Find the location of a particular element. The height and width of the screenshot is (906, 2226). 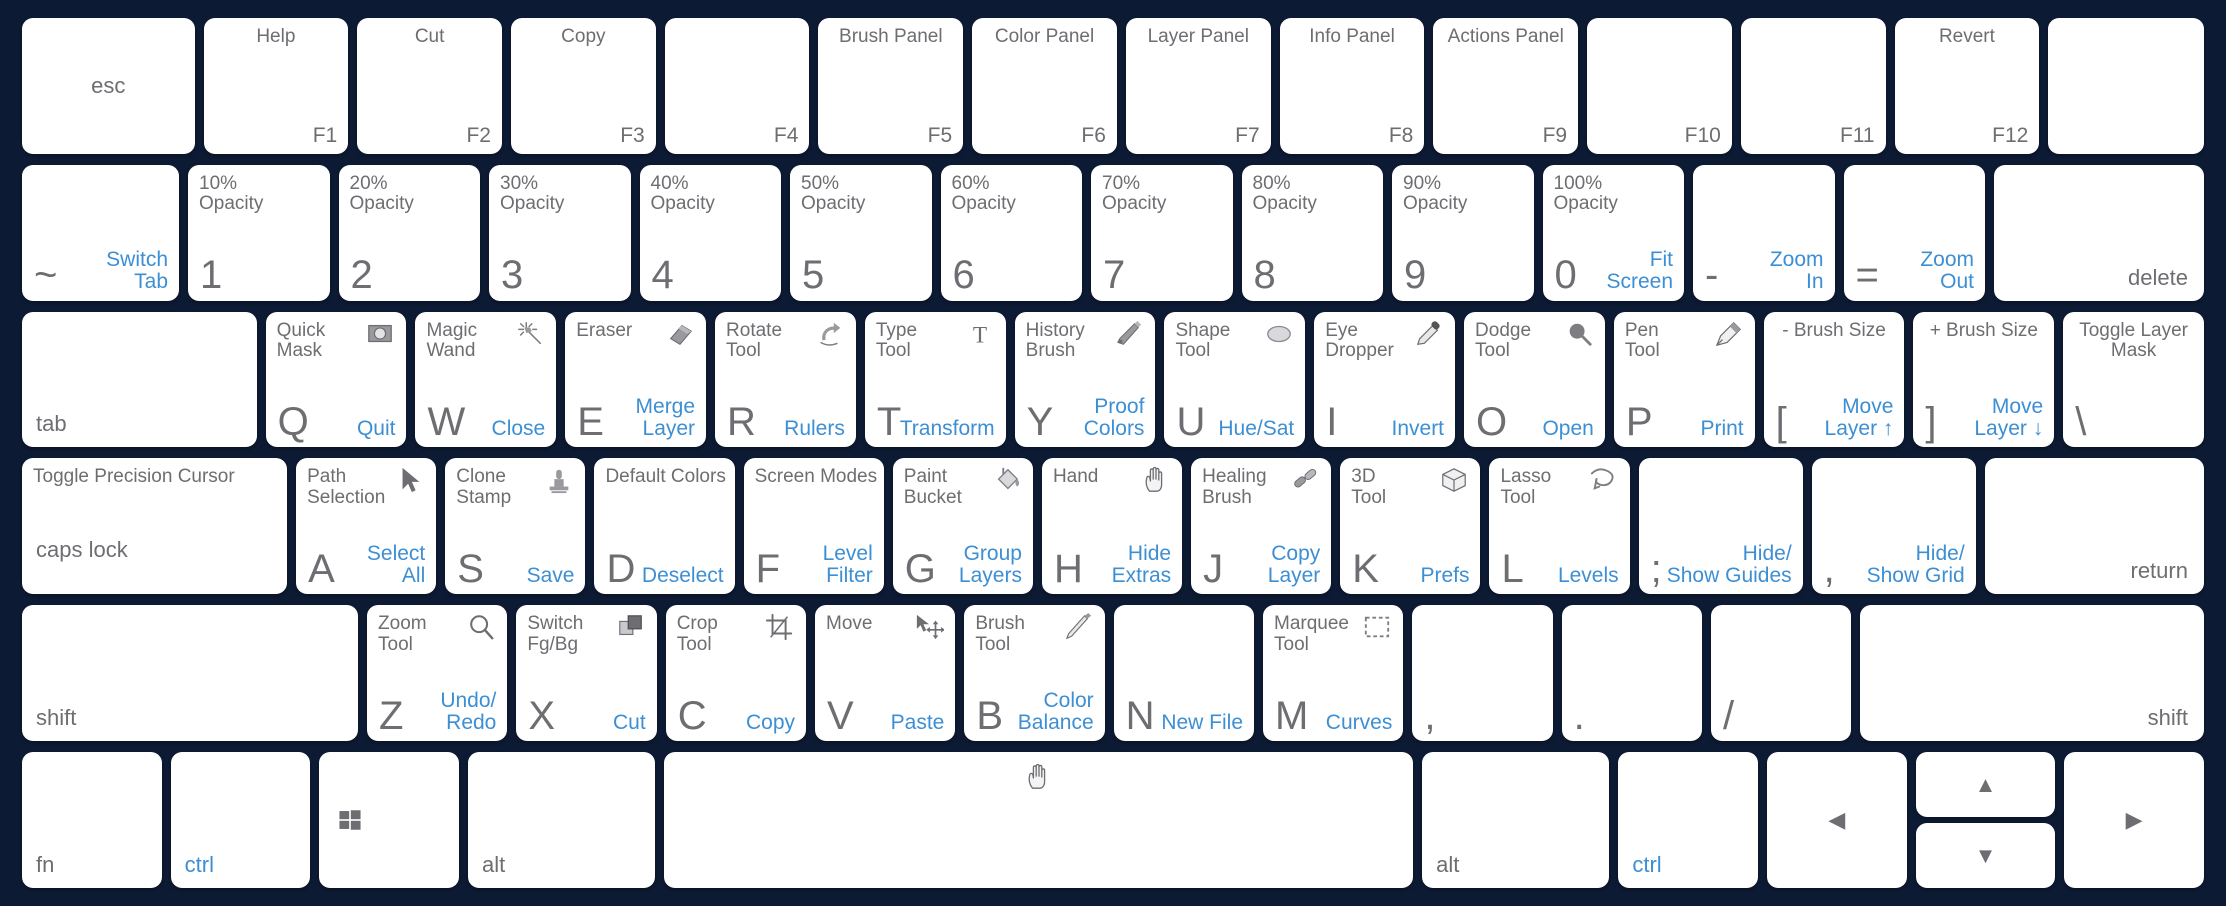

key-delete: delete is located at coordinates (2099, 232).